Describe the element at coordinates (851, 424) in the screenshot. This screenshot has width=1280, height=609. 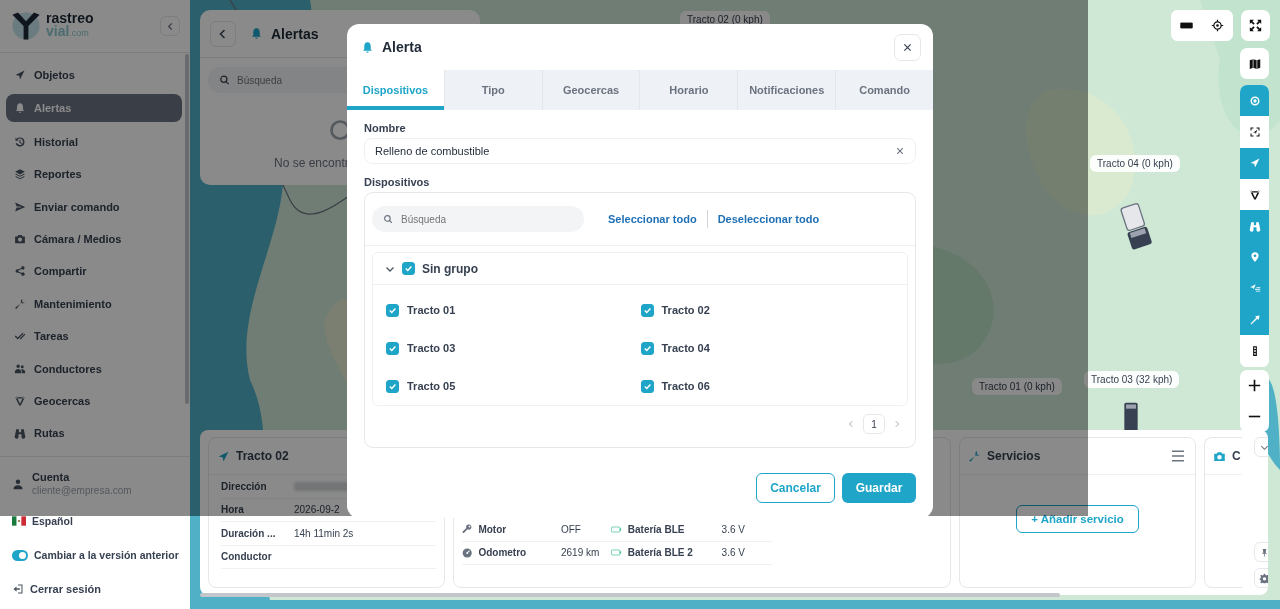
I see `previous-page-icon` at that location.